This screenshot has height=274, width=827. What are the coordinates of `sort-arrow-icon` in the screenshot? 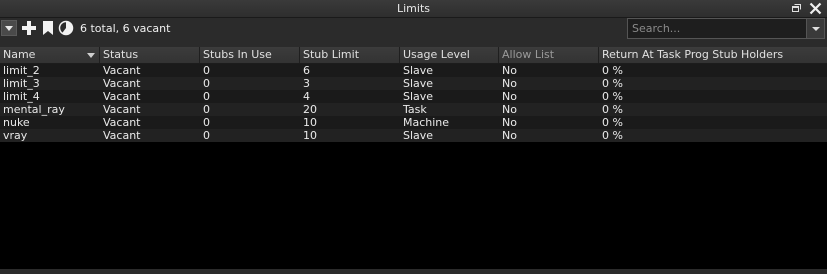 It's located at (91, 55).